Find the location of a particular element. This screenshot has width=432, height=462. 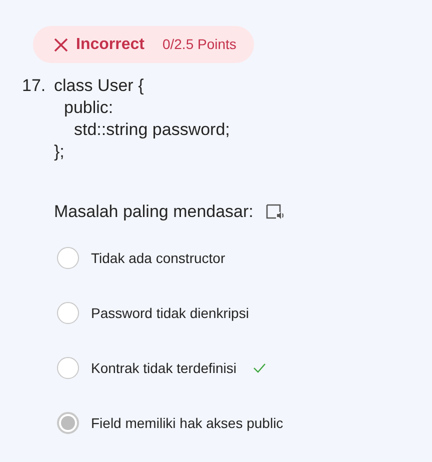

code-line: std::string password; is located at coordinates (152, 130).